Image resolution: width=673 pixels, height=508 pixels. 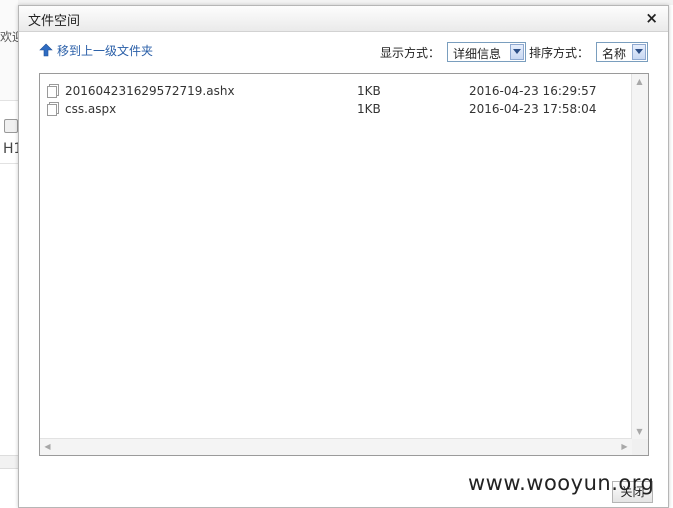 I want to click on background-heading-text: H1, so click(x=10, y=149).